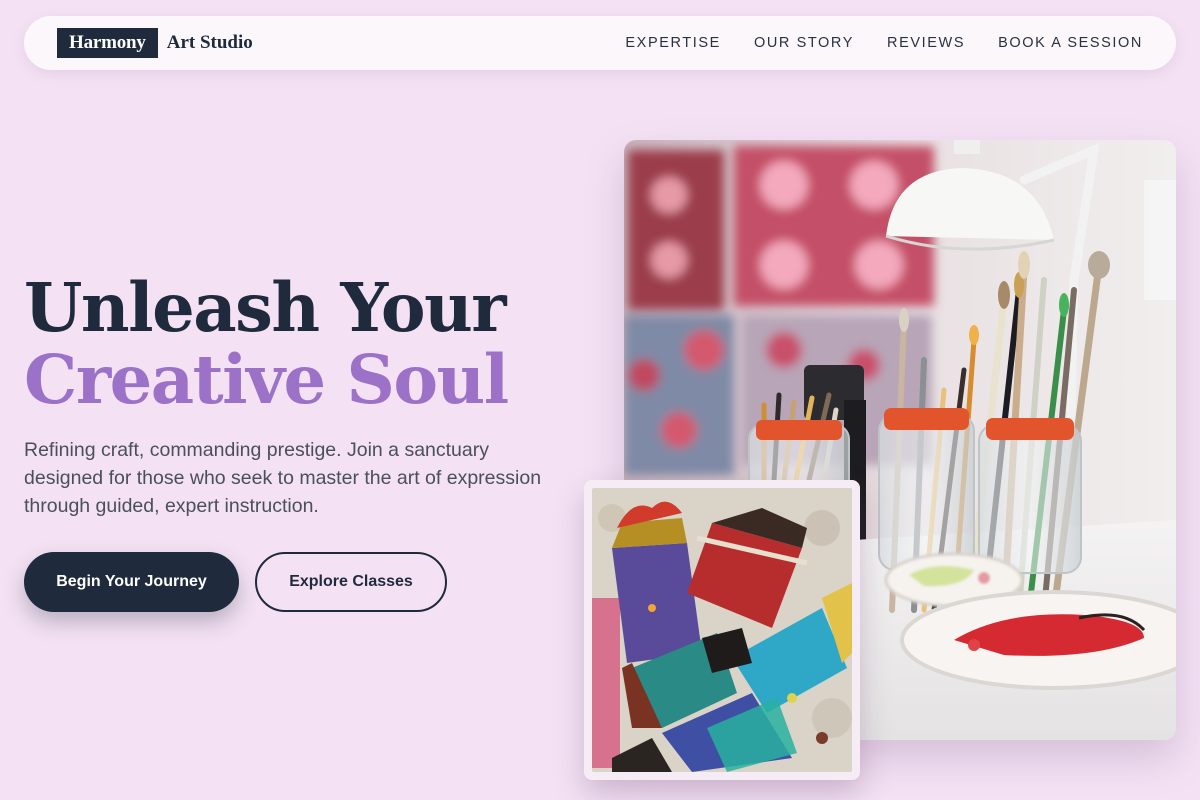 The width and height of the screenshot is (1200, 800). Describe the element at coordinates (265, 307) in the screenshot. I see `hero-title-line1: Unleash Your` at that location.